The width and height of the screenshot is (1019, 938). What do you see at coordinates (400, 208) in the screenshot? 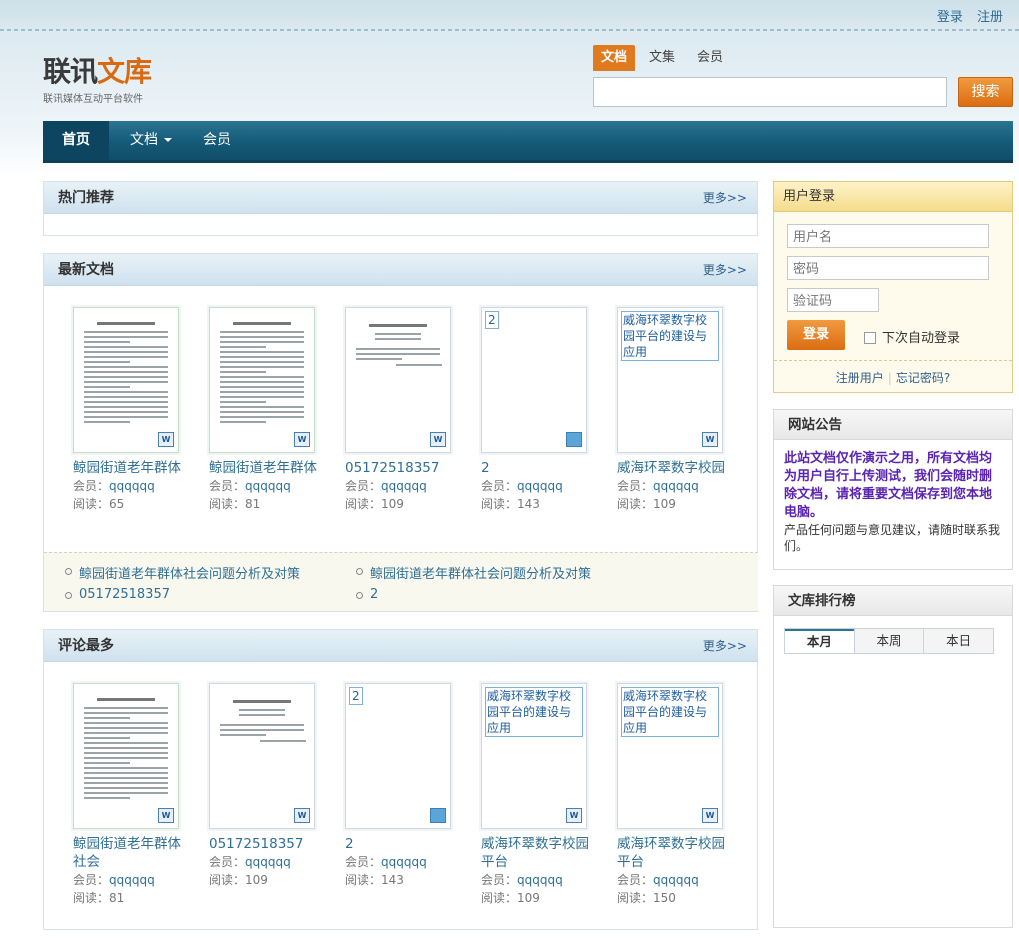
I see `hot-panel: 热门推荐 更多>>` at bounding box center [400, 208].